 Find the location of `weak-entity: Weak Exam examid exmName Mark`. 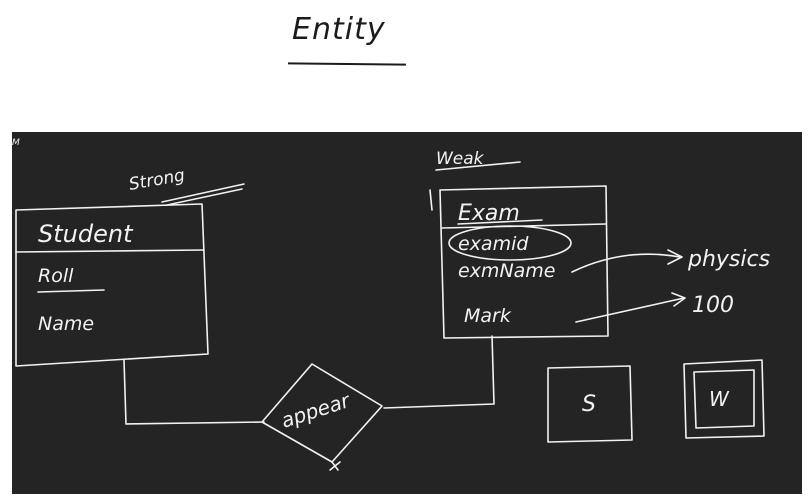

weak-entity: Weak Exam examid exmName Mark is located at coordinates (519, 244).